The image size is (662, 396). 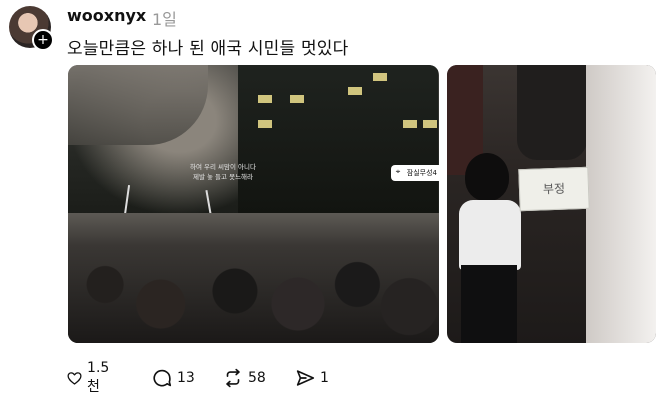 I want to click on location-tag: ⌖ 잠실무성4, so click(x=414, y=173).